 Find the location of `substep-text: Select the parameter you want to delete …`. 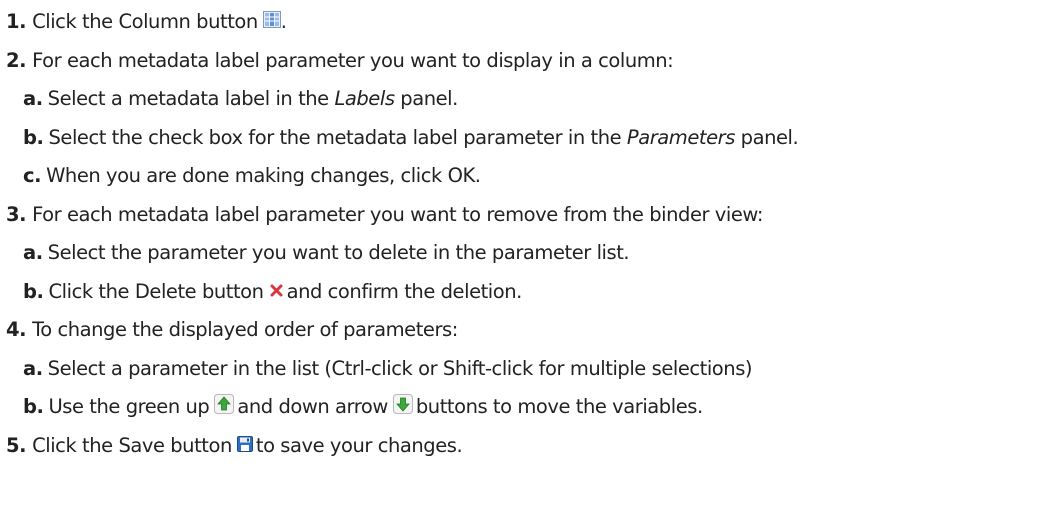

substep-text: Select the parameter you want to delete … is located at coordinates (338, 253).